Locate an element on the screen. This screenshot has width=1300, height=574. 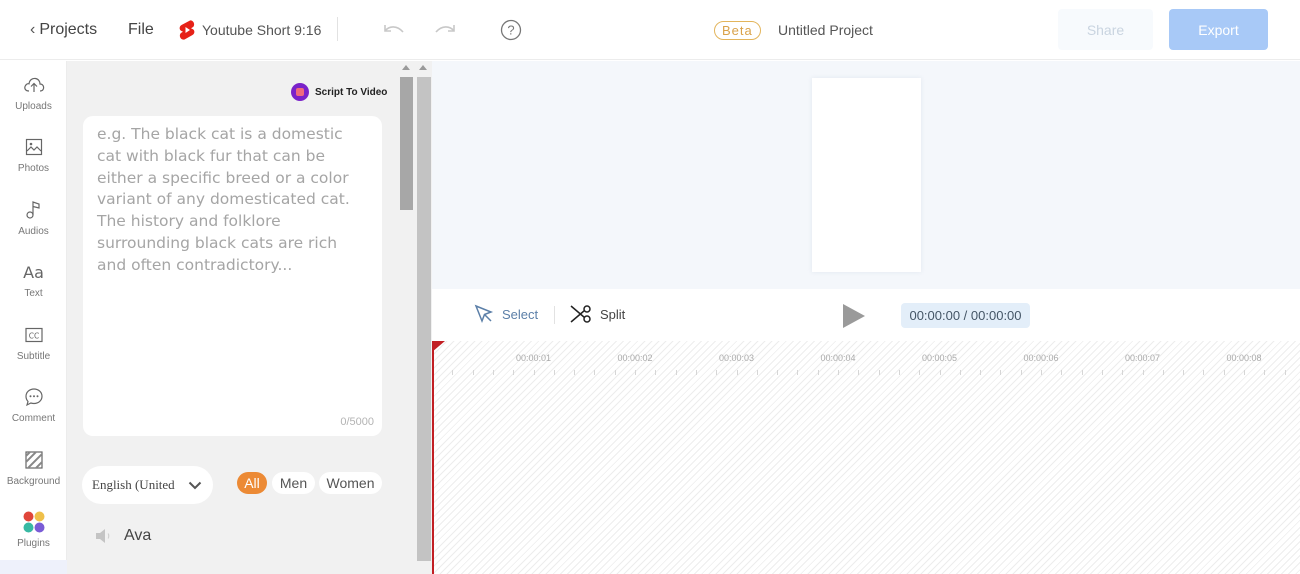
language-value: English (United States) is located at coordinates (135, 484).